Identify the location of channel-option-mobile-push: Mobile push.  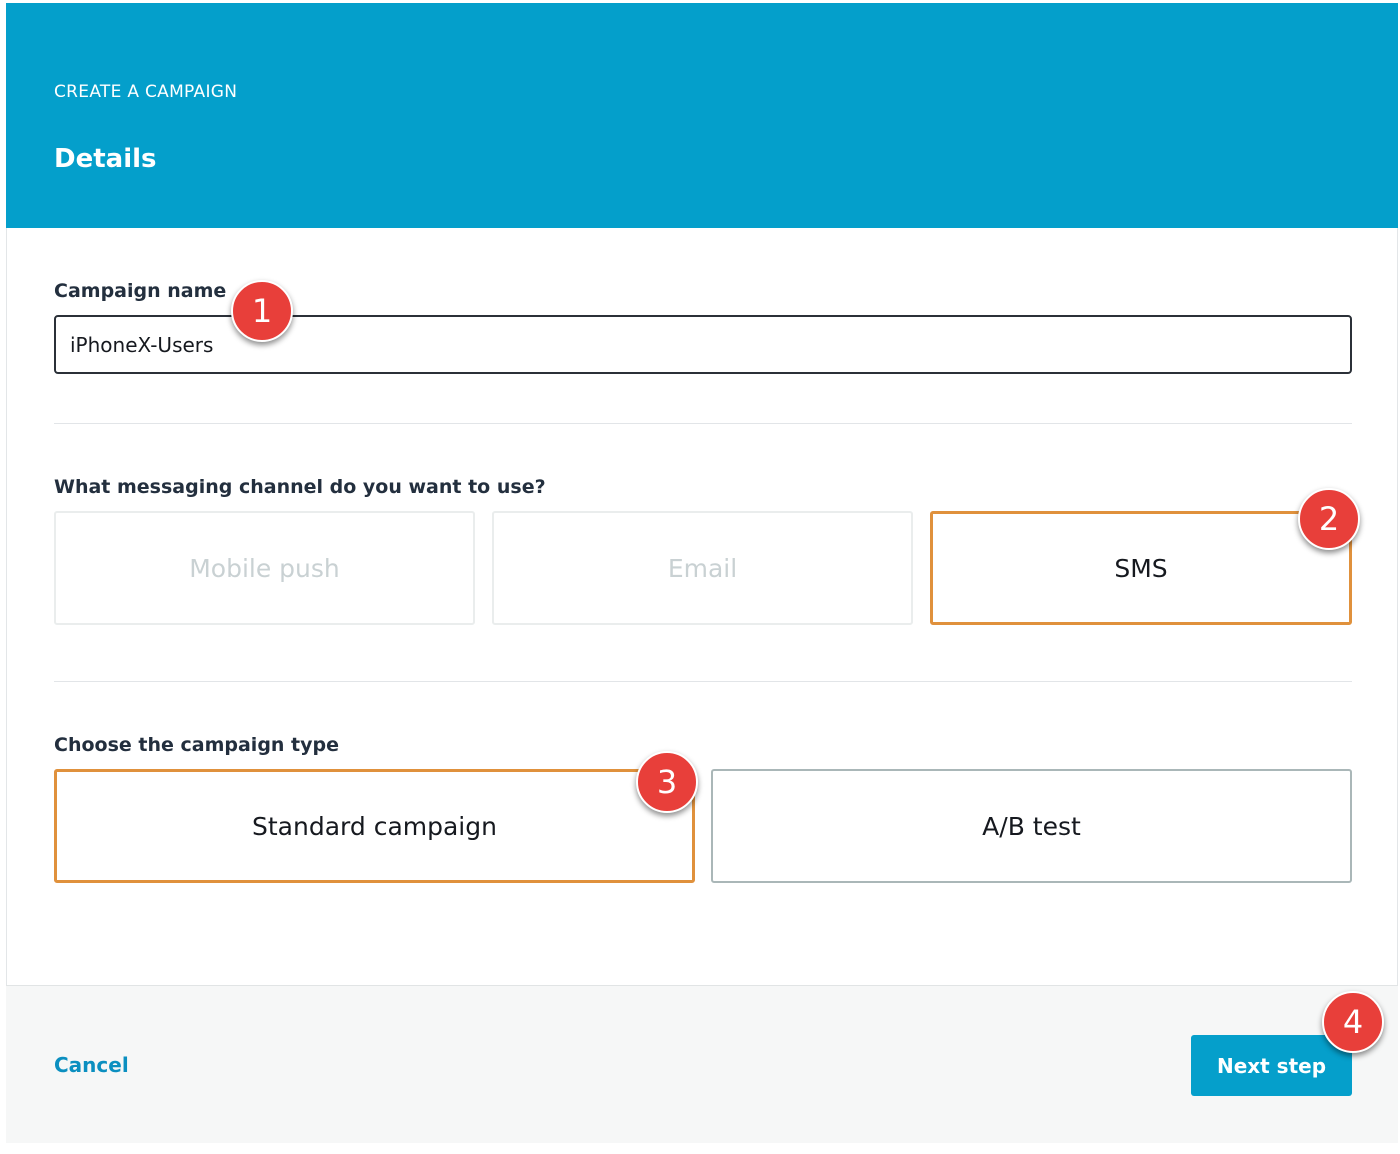
(264, 568).